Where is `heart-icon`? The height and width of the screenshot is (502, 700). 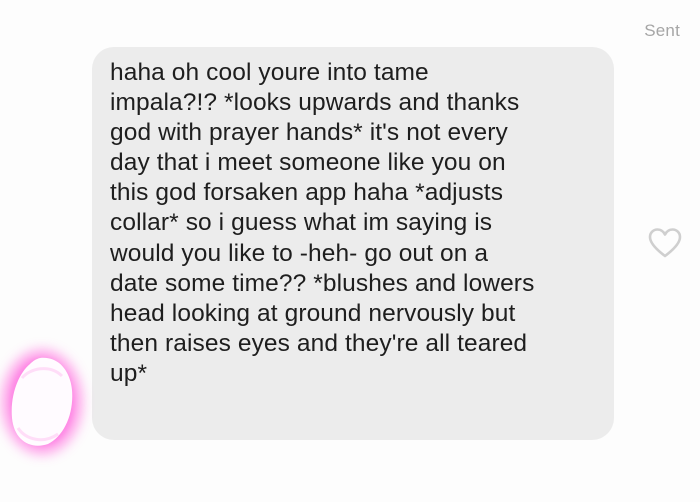
heart-icon is located at coordinates (665, 244).